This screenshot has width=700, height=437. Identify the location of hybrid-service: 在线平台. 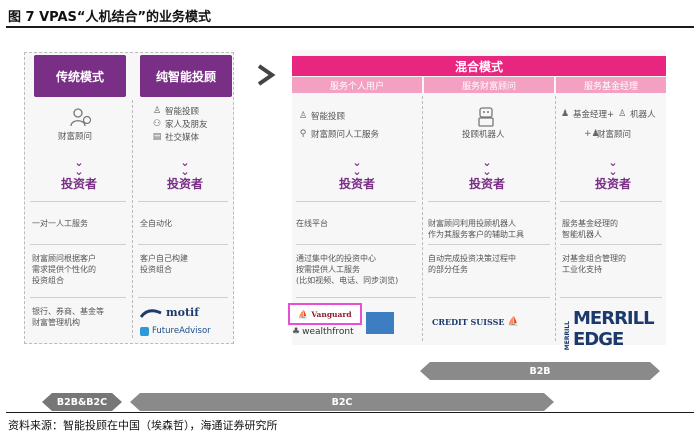
(312, 223).